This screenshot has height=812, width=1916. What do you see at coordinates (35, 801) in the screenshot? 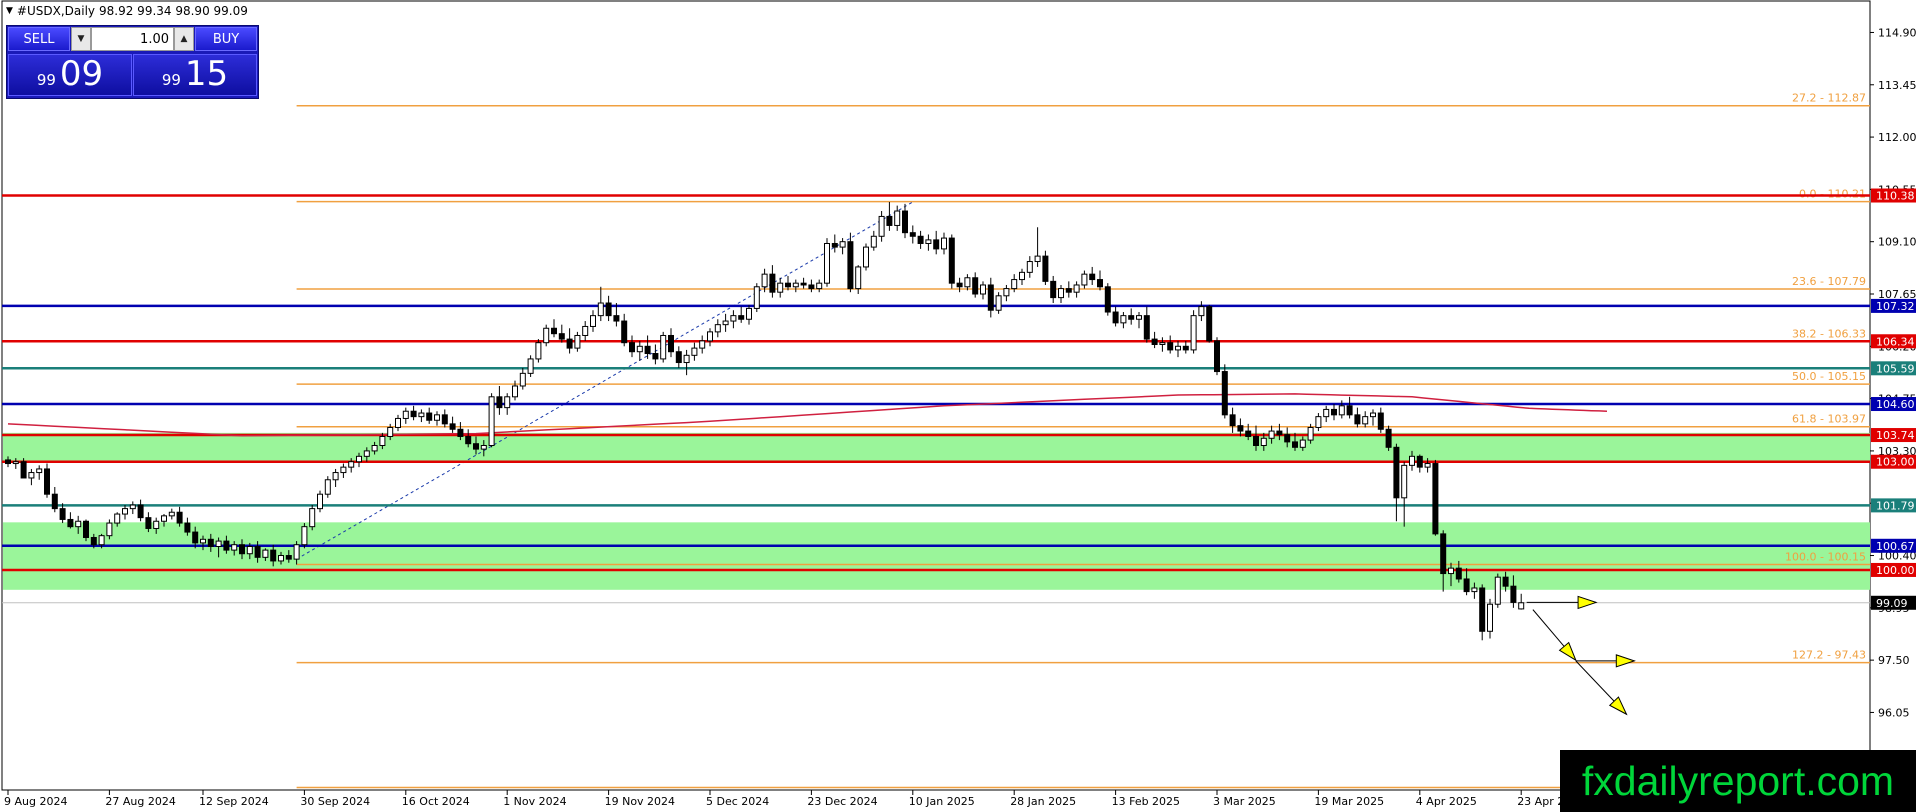
I see `time-tick-label: 9 Aug 2024` at bounding box center [35, 801].